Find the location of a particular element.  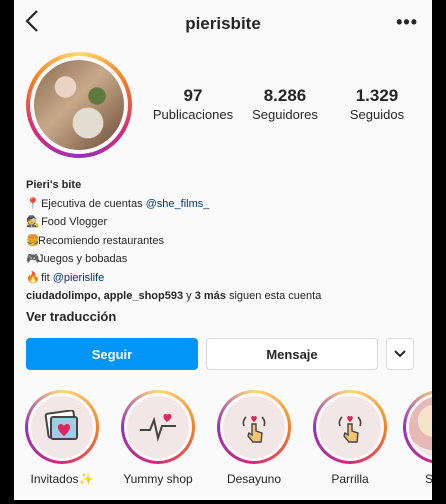

heartbeat-icon is located at coordinates (158, 427).